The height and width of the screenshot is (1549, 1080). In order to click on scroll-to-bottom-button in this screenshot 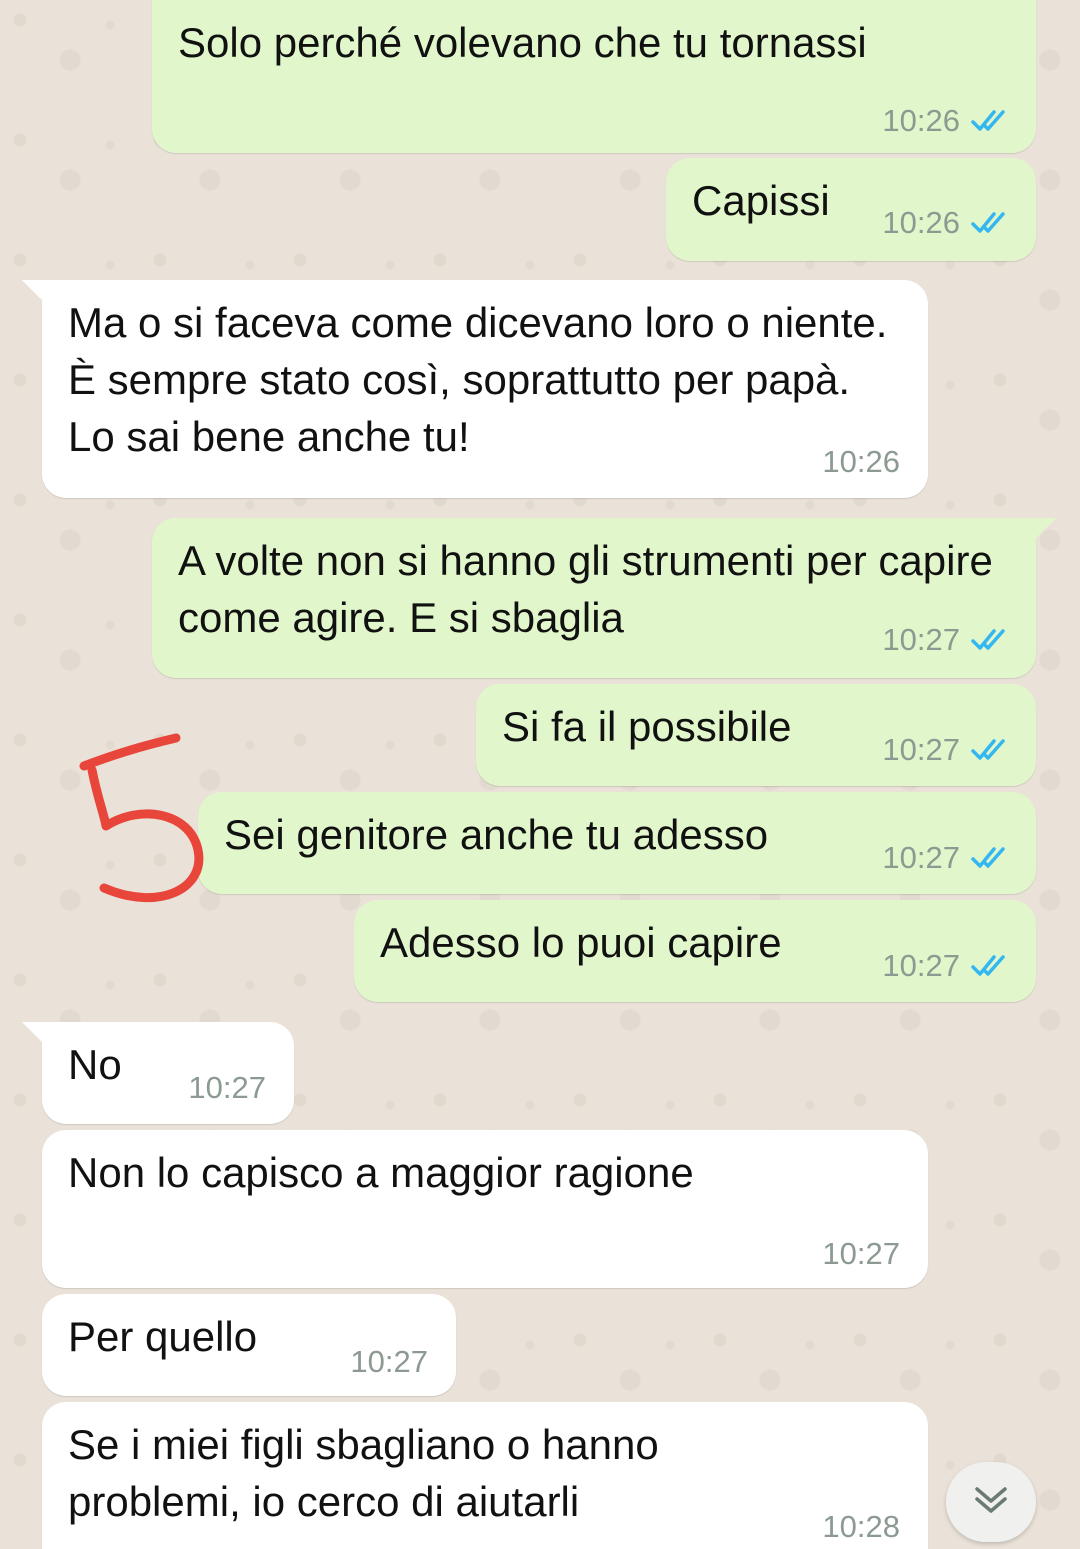, I will do `click(991, 1502)`.